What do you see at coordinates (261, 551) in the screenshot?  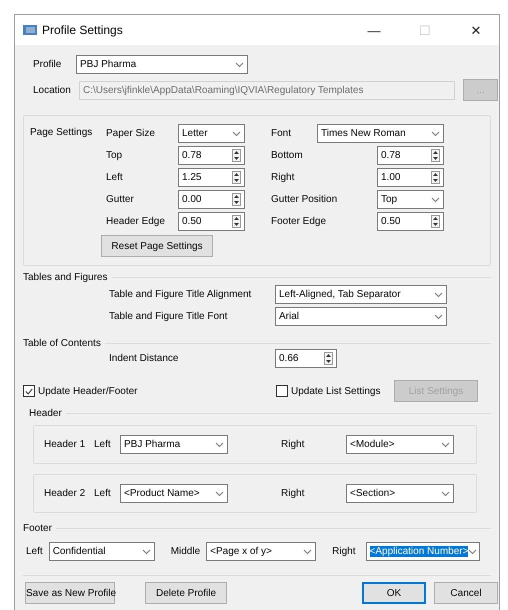 I see `dropdown: <Page x of y>` at bounding box center [261, 551].